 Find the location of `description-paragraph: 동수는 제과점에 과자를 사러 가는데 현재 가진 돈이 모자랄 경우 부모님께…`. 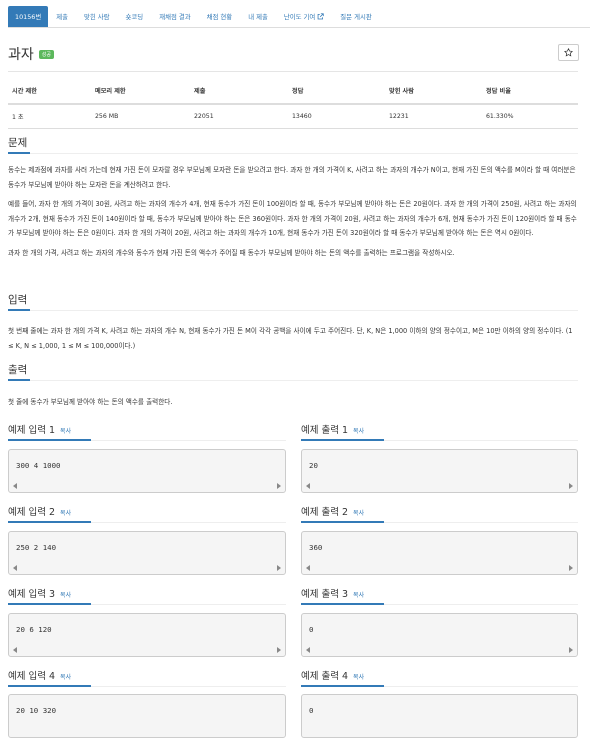

description-paragraph: 동수는 제과점에 과자를 사러 가는데 현재 가진 돈이 모자랄 경우 부모님께… is located at coordinates (292, 177).